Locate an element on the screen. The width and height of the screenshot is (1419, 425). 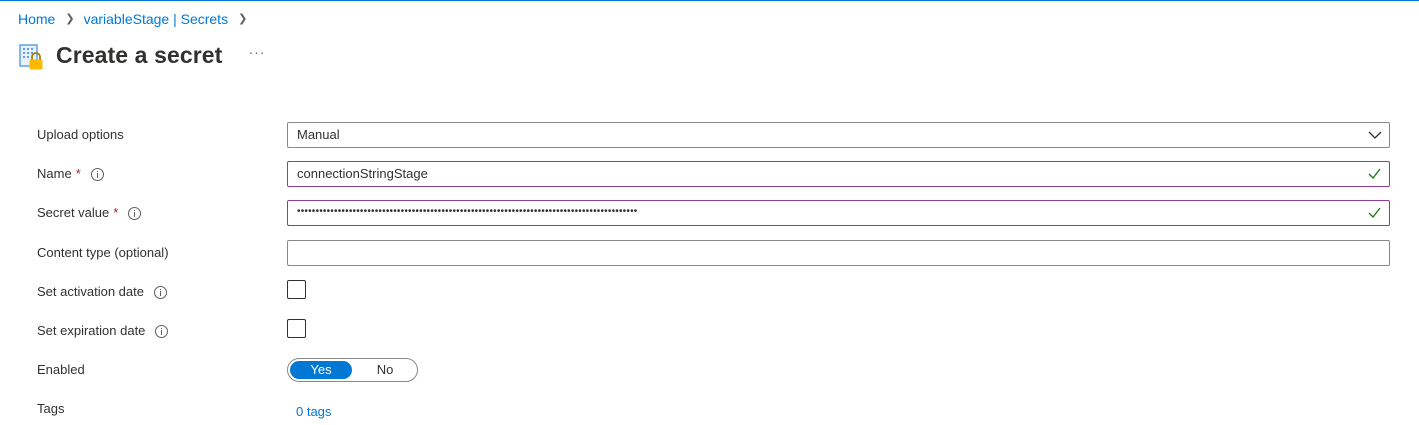
content-type-row: Content type (optional) is located at coordinates (713, 253).